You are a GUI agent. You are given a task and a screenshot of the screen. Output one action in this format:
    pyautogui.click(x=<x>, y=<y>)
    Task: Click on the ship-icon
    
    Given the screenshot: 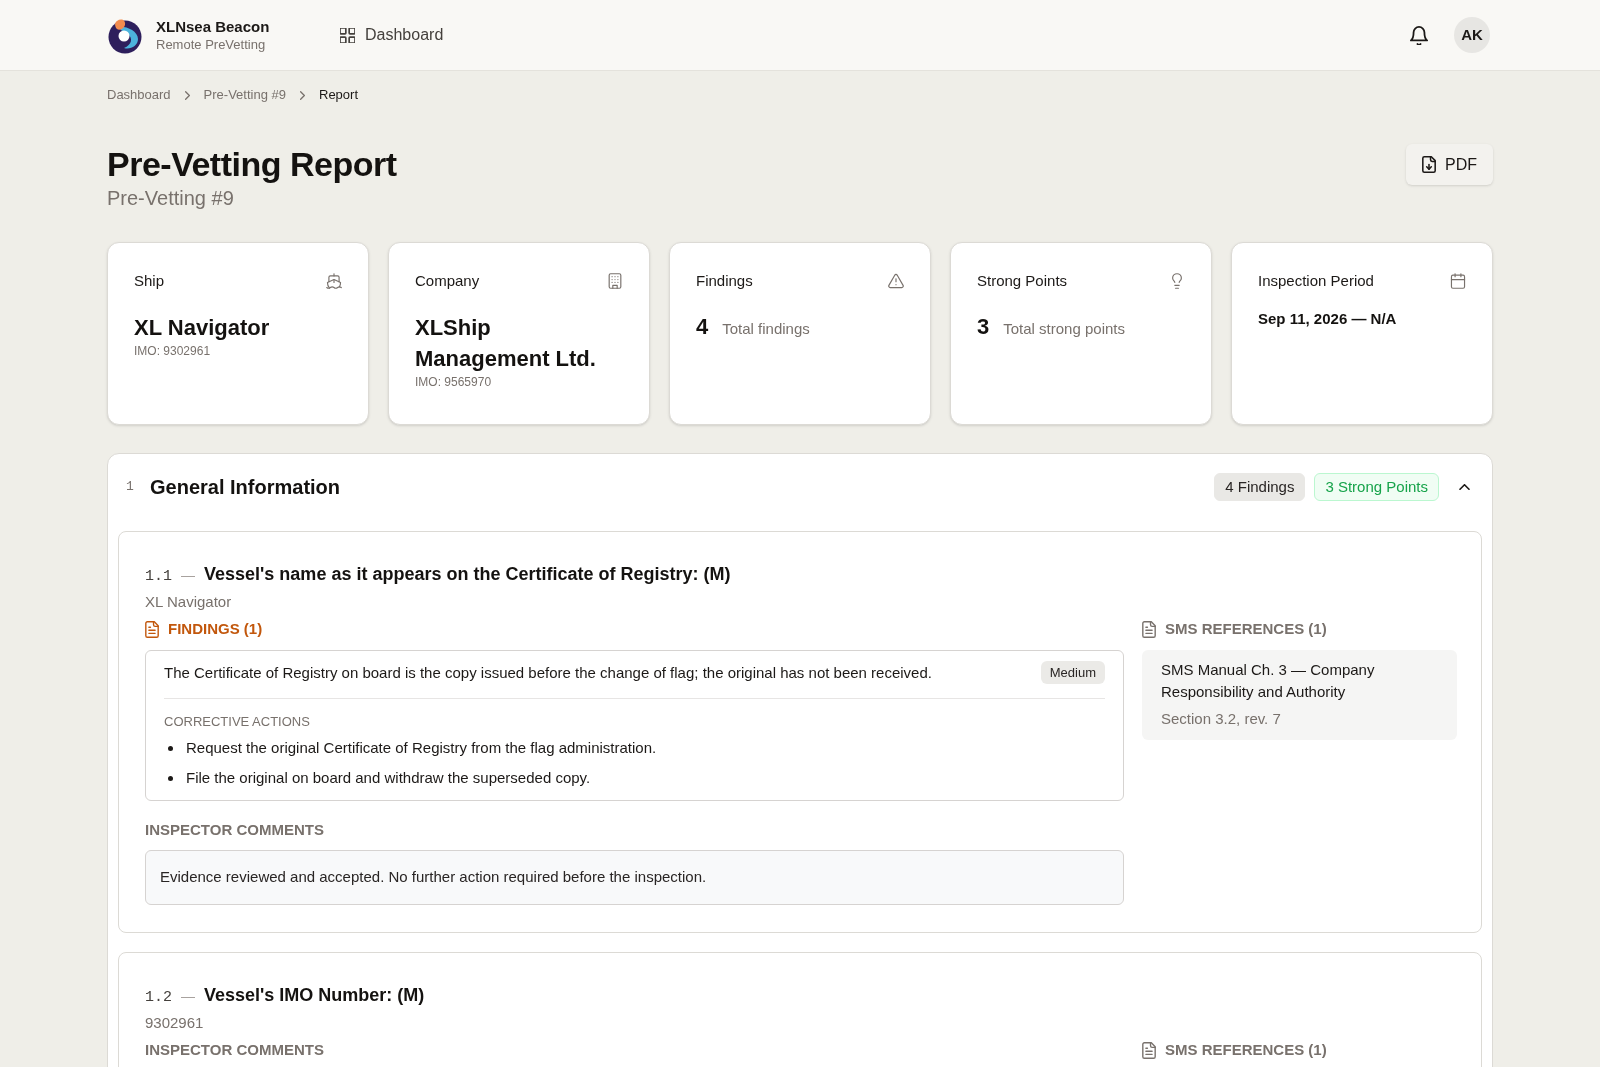 What is the action you would take?
    pyautogui.click(x=334, y=281)
    